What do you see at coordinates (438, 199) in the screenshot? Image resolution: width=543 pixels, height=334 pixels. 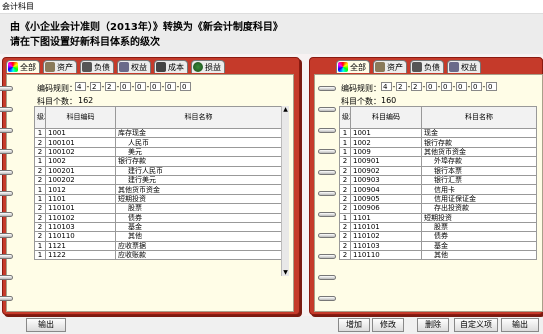 I see `table-row: 2 100905 信用证保证金` at bounding box center [438, 199].